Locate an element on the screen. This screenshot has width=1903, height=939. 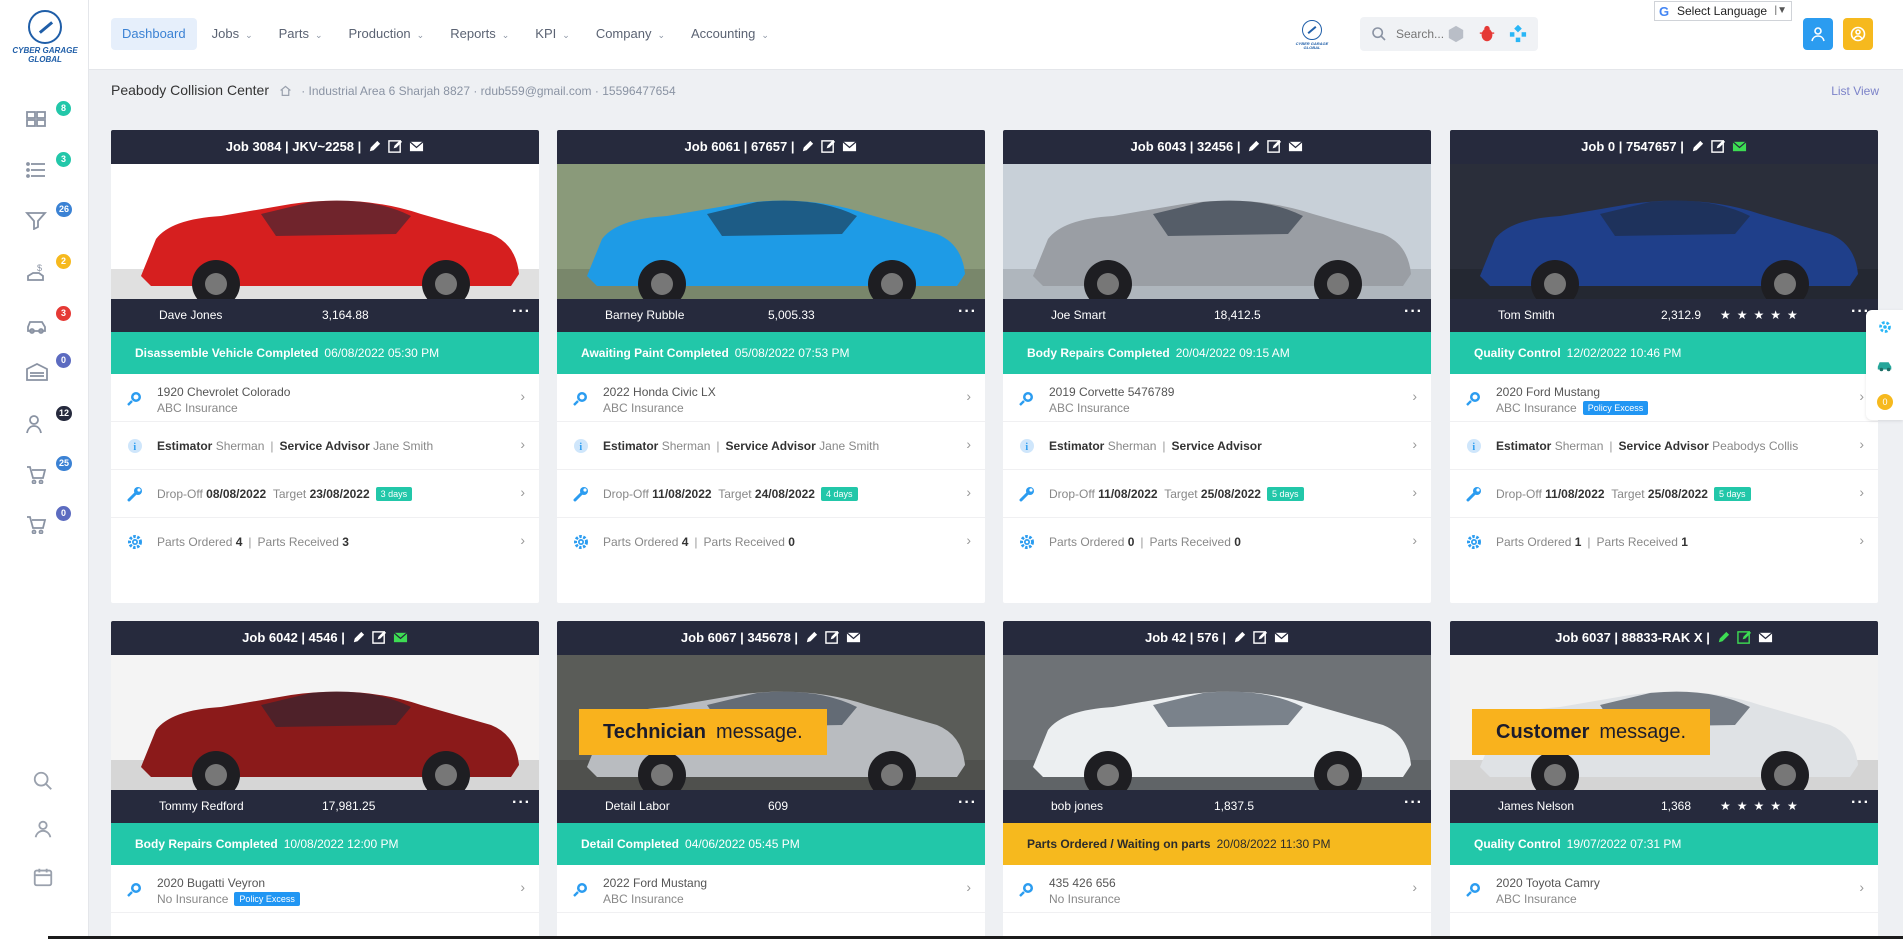
sidebar-item-payments: $2 is located at coordinates (46, 272).